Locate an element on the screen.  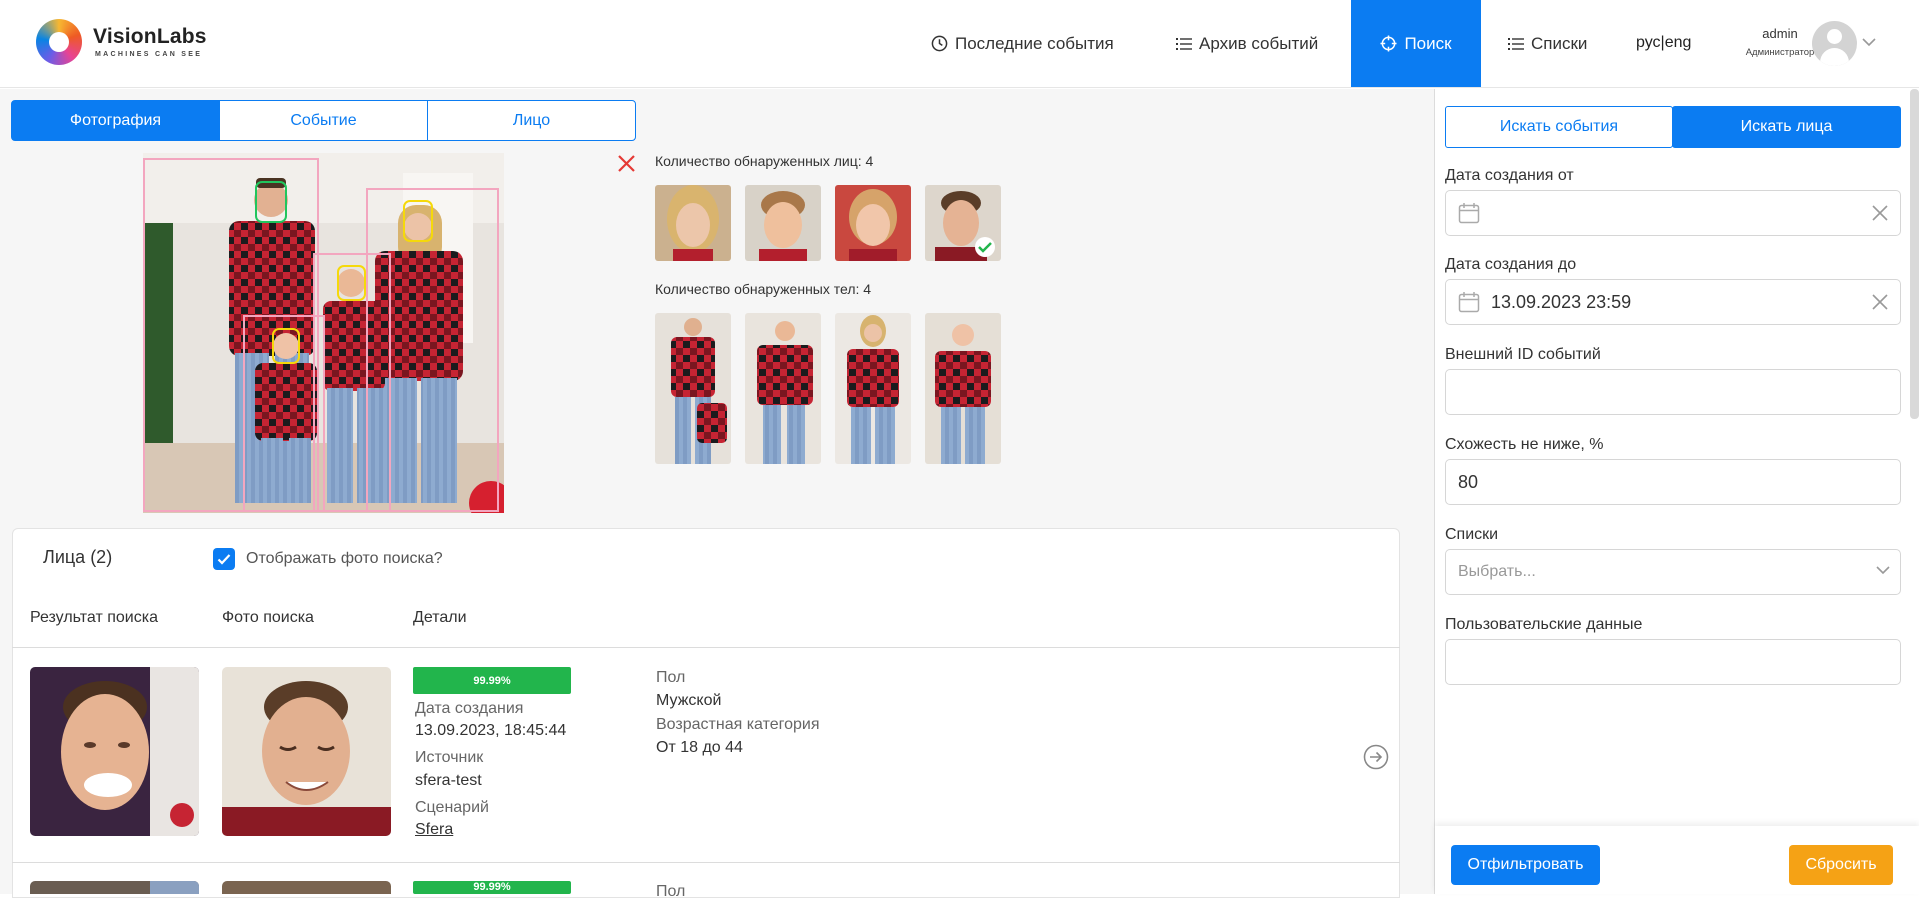
brand-tagline: MACHINES CAN SEE is located at coordinates (149, 54).